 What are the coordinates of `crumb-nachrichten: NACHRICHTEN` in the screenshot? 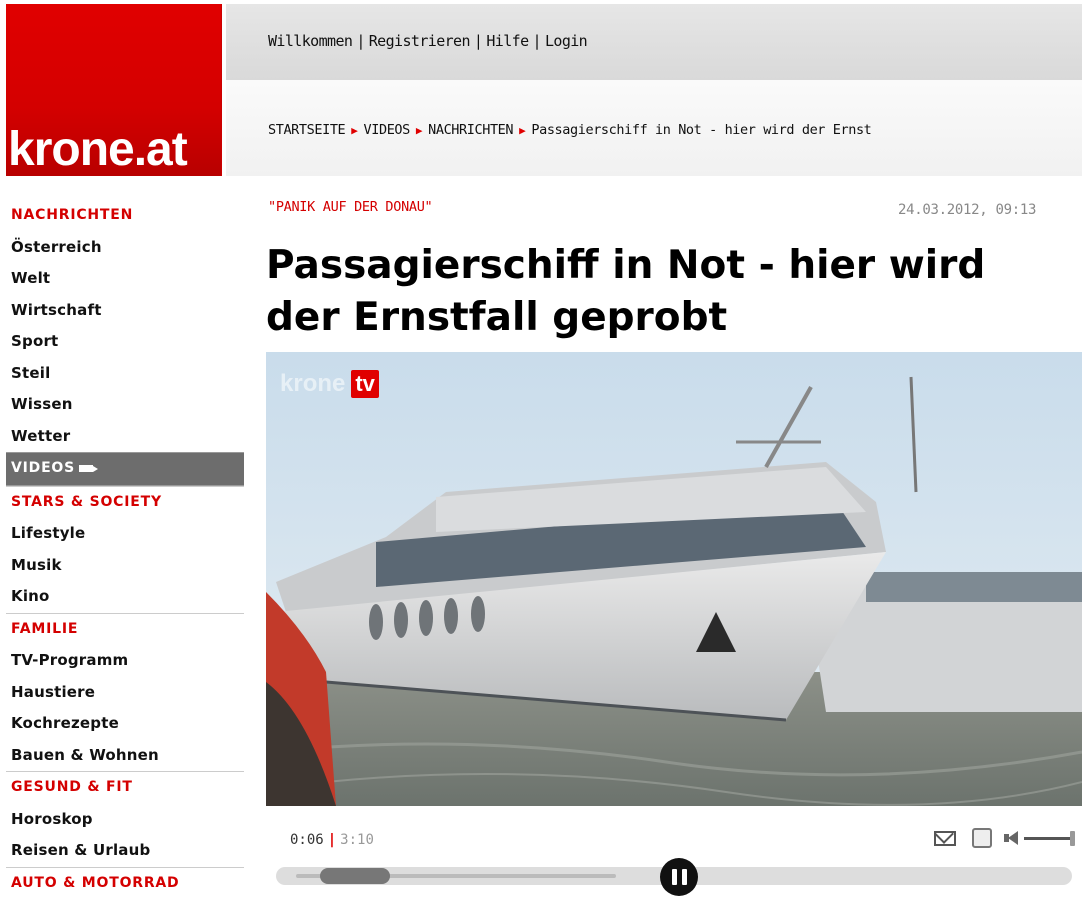 It's located at (470, 130).